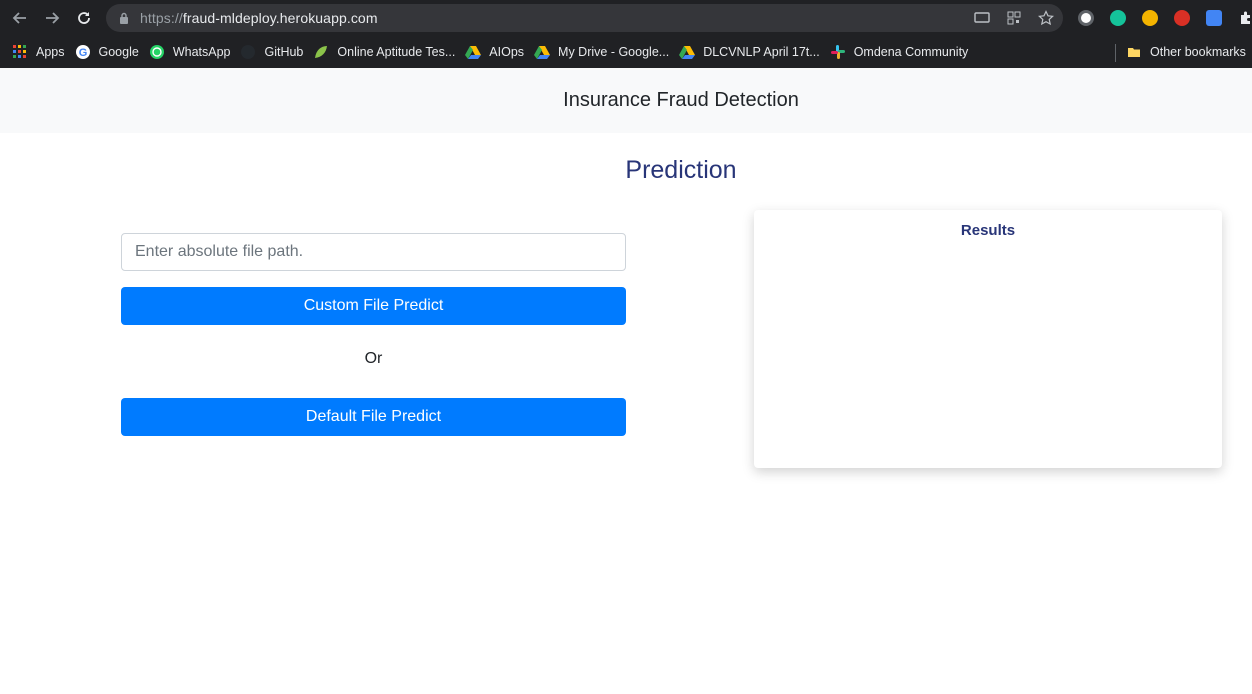 The height and width of the screenshot is (694, 1252). Describe the element at coordinates (50, 52) in the screenshot. I see `bookmark-label: Apps` at that location.